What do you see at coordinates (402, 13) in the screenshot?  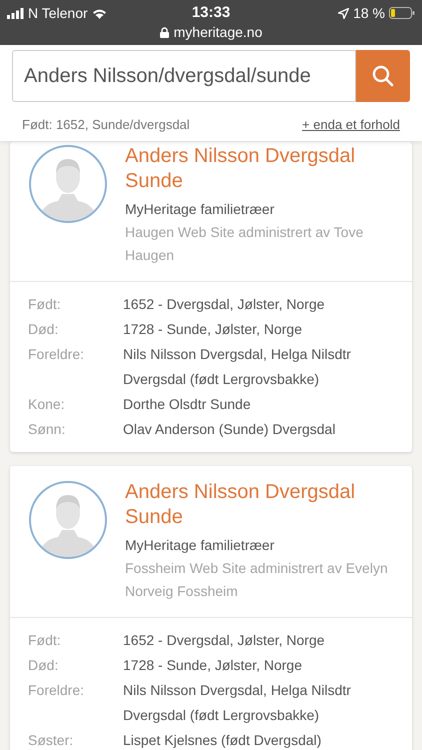 I see `battery-icon` at bounding box center [402, 13].